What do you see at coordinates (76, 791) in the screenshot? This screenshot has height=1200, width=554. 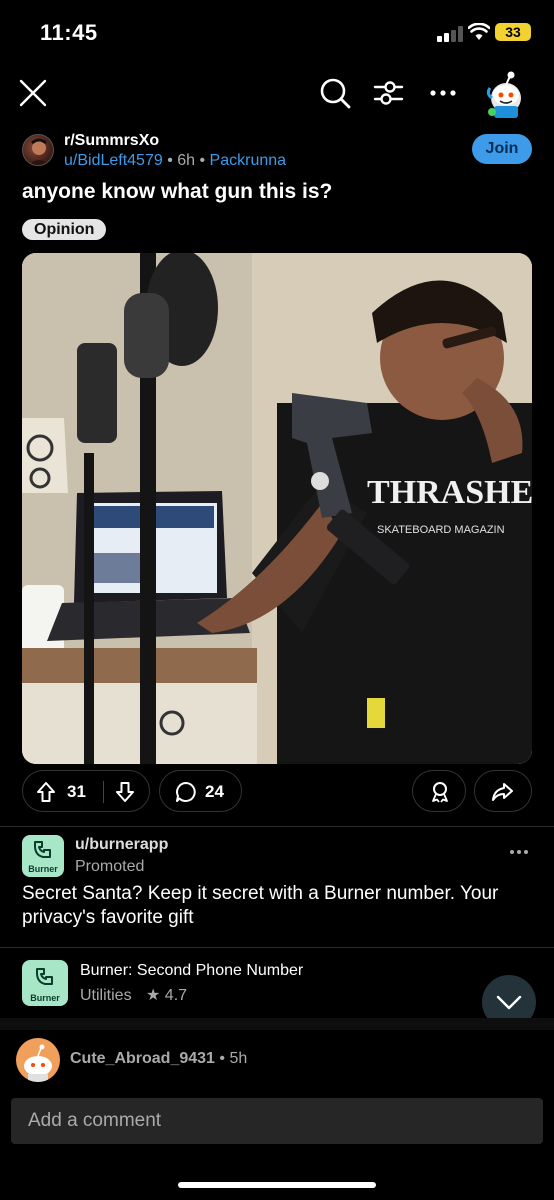 I see `upvote-count: 31` at bounding box center [76, 791].